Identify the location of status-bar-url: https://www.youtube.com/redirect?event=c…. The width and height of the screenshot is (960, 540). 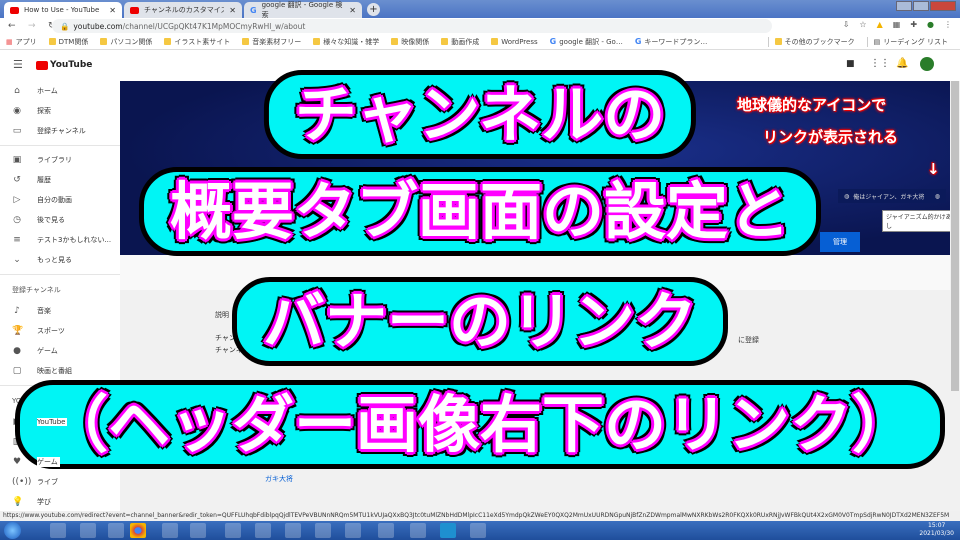
(480, 516).